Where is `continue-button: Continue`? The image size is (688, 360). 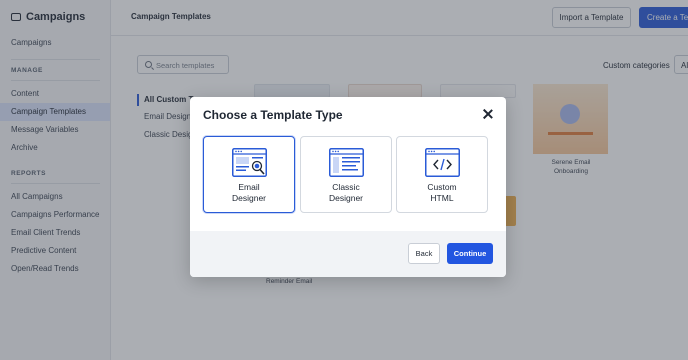
continue-button: Continue is located at coordinates (470, 253).